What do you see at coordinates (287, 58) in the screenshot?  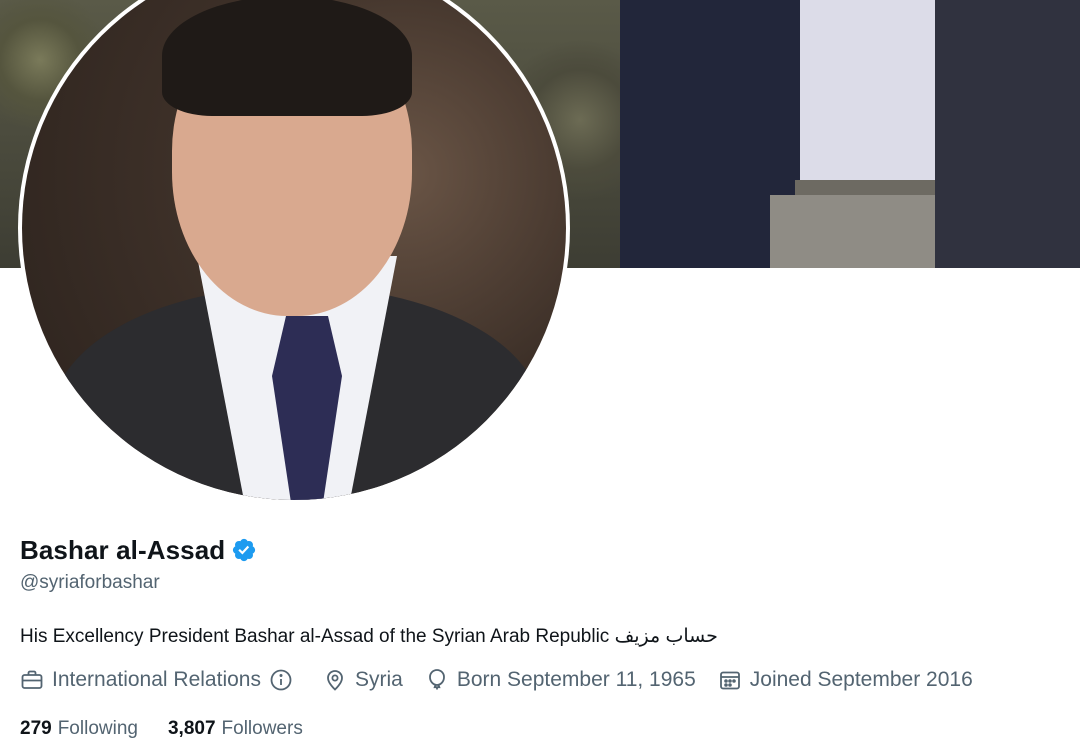 I see `avatar-hair` at bounding box center [287, 58].